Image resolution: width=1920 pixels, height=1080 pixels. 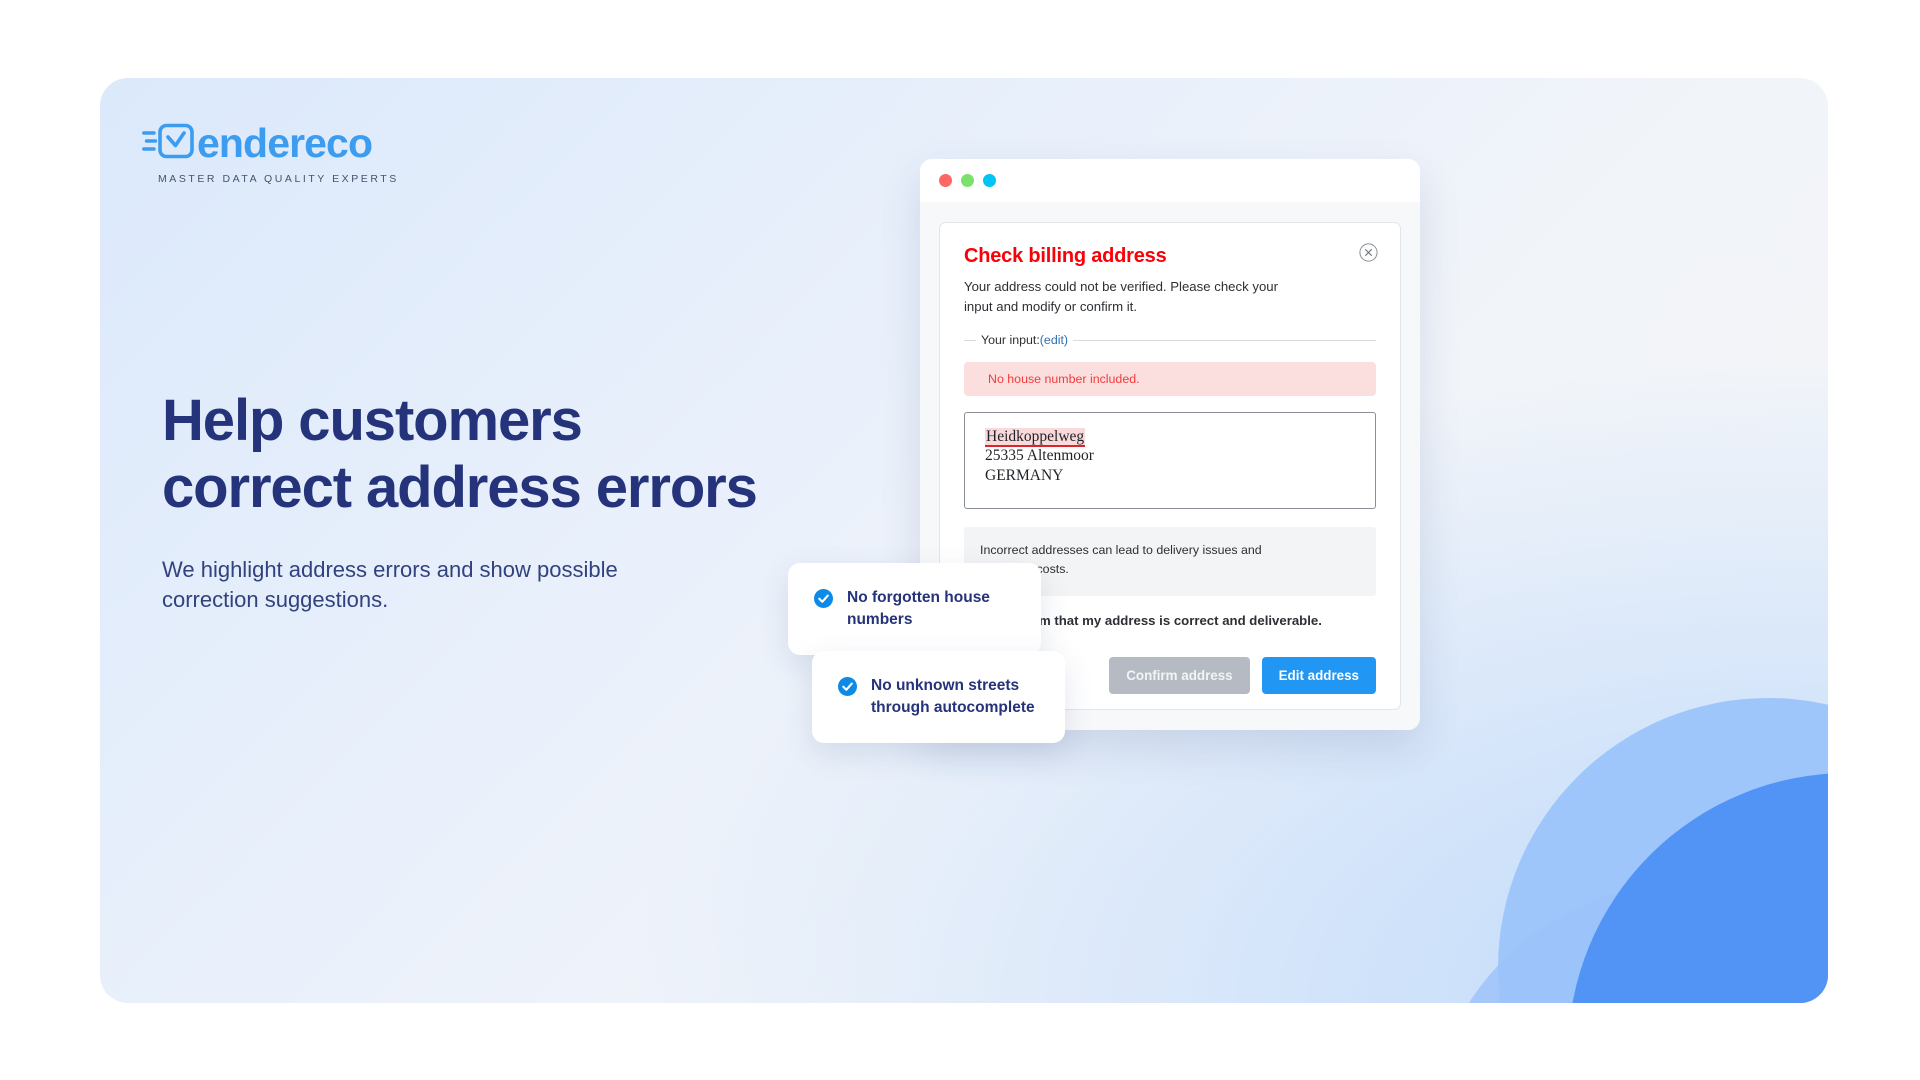 What do you see at coordinates (931, 609) in the screenshot?
I see `feature-card-text: No forgotten house numbers` at bounding box center [931, 609].